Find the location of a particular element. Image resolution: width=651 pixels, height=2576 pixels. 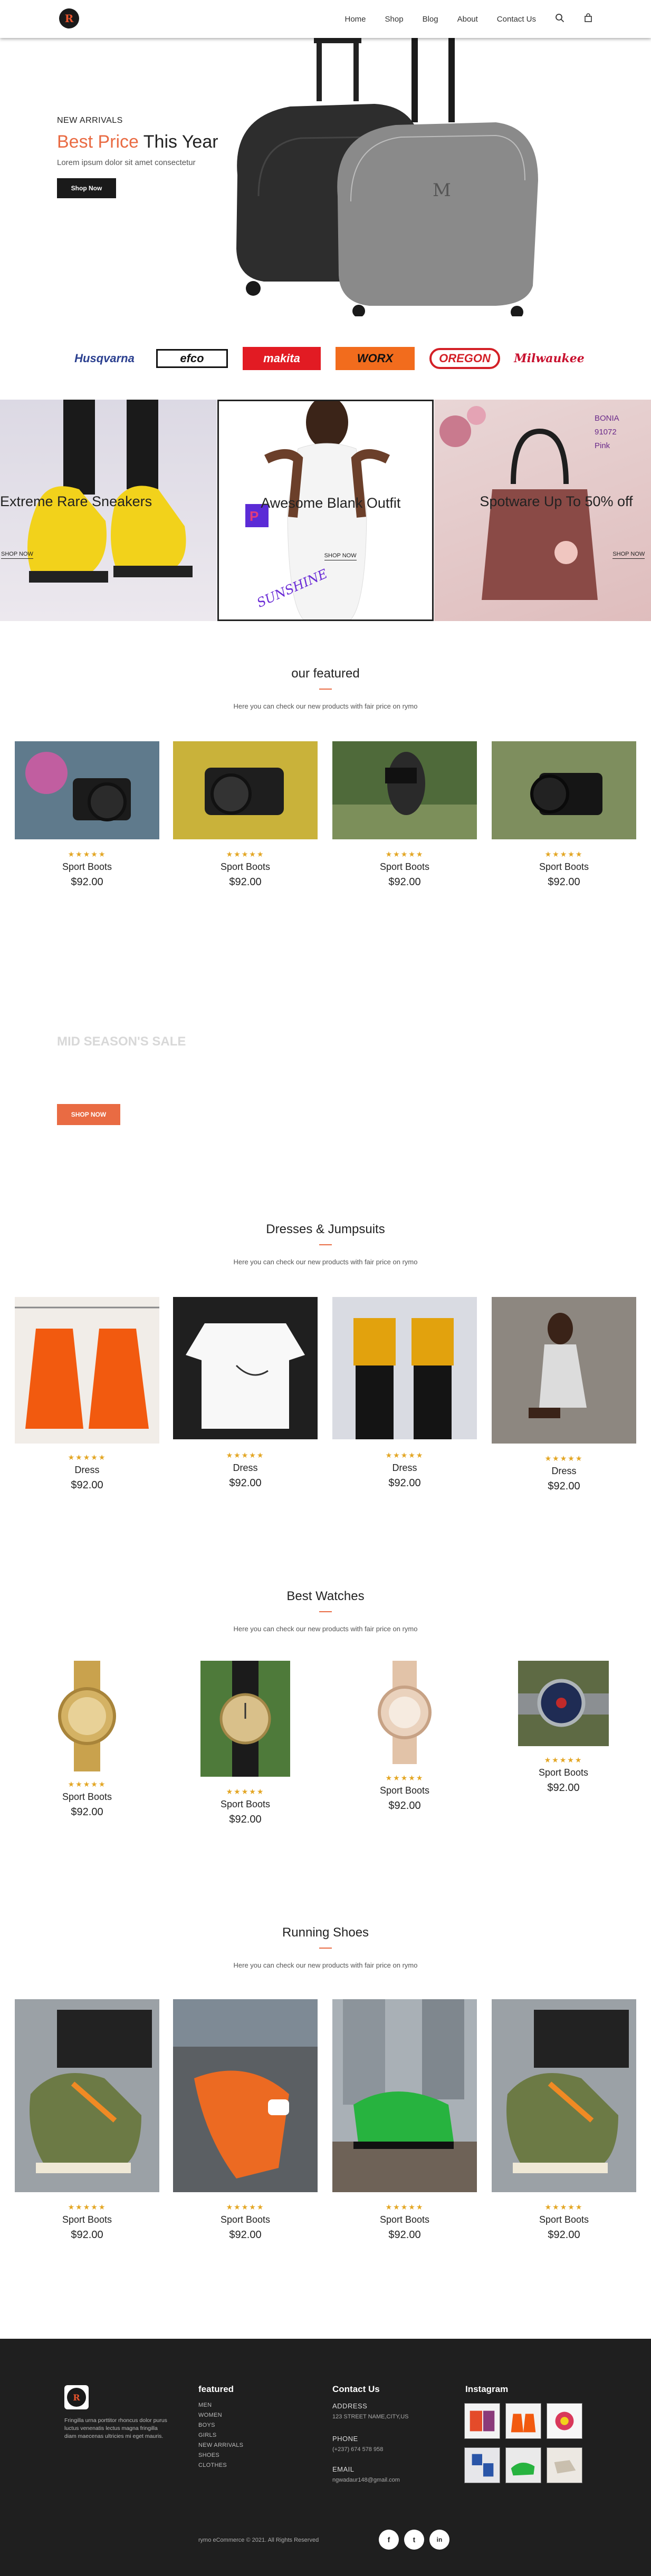

promo-bag-sign-line-1: BONIA is located at coordinates (607, 418).